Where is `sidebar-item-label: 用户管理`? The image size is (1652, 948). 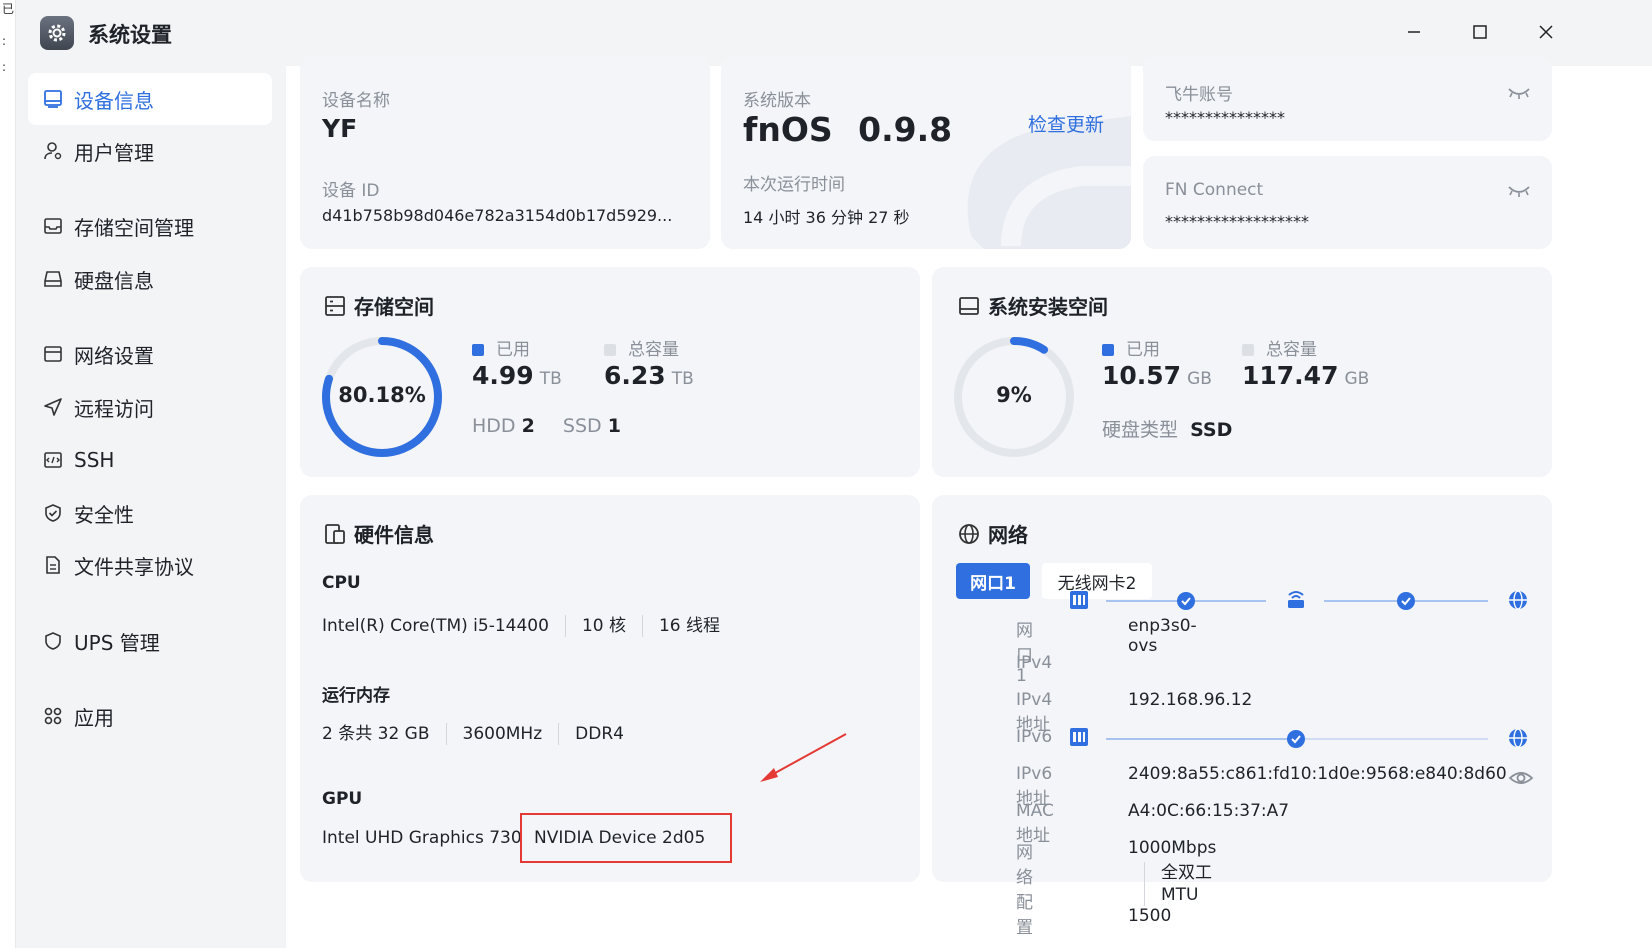
sidebar-item-label: 用户管理 is located at coordinates (114, 152).